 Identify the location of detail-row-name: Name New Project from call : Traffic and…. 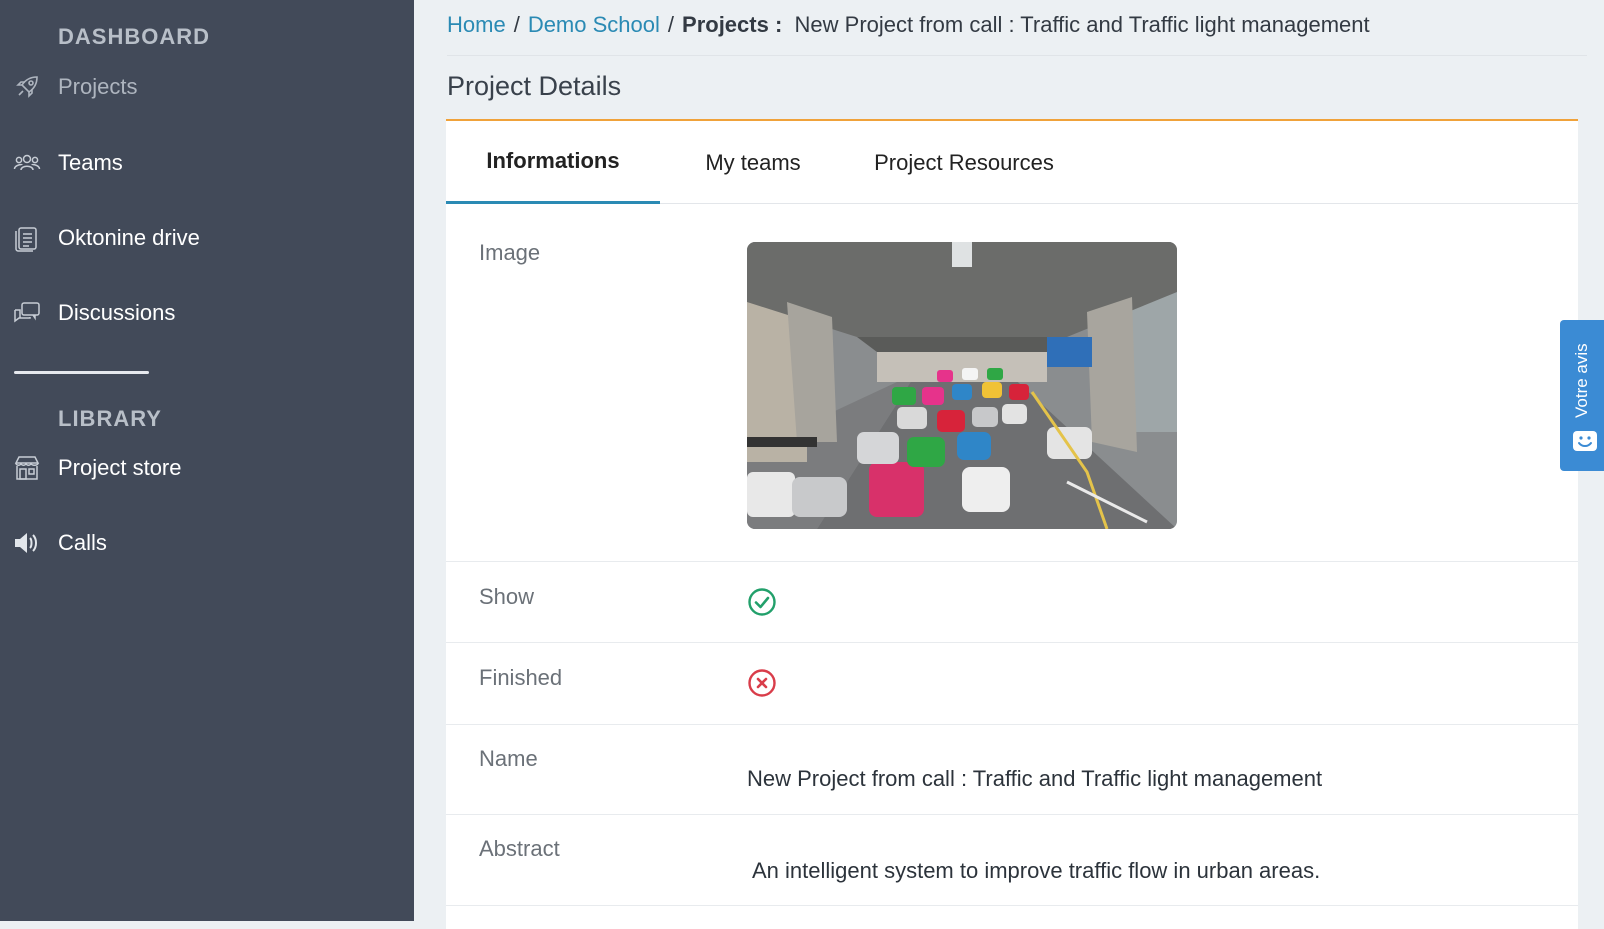
(1012, 770).